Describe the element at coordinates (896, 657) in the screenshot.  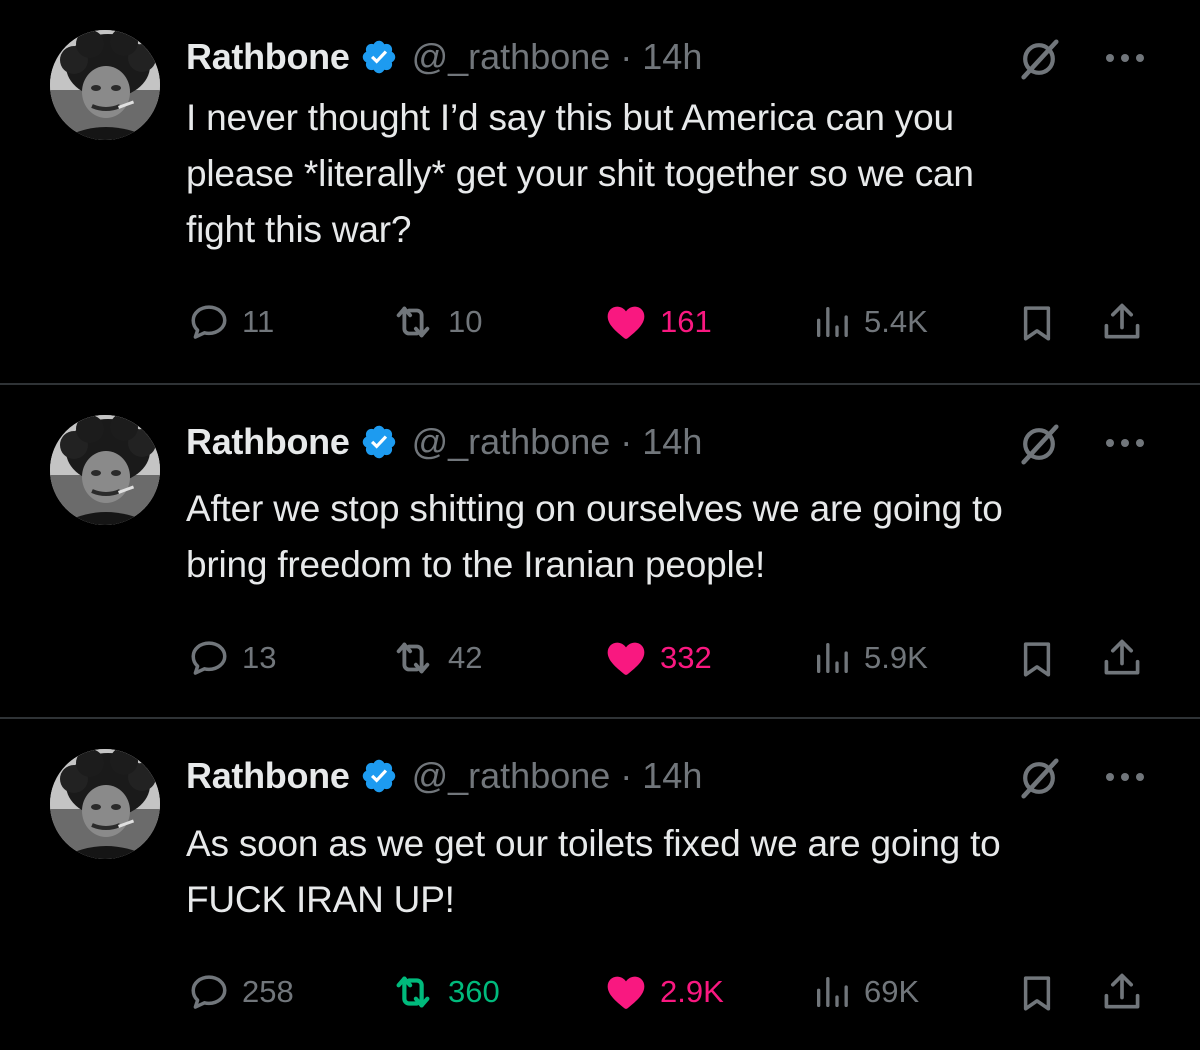
I see `views-count: 5.9K` at that location.